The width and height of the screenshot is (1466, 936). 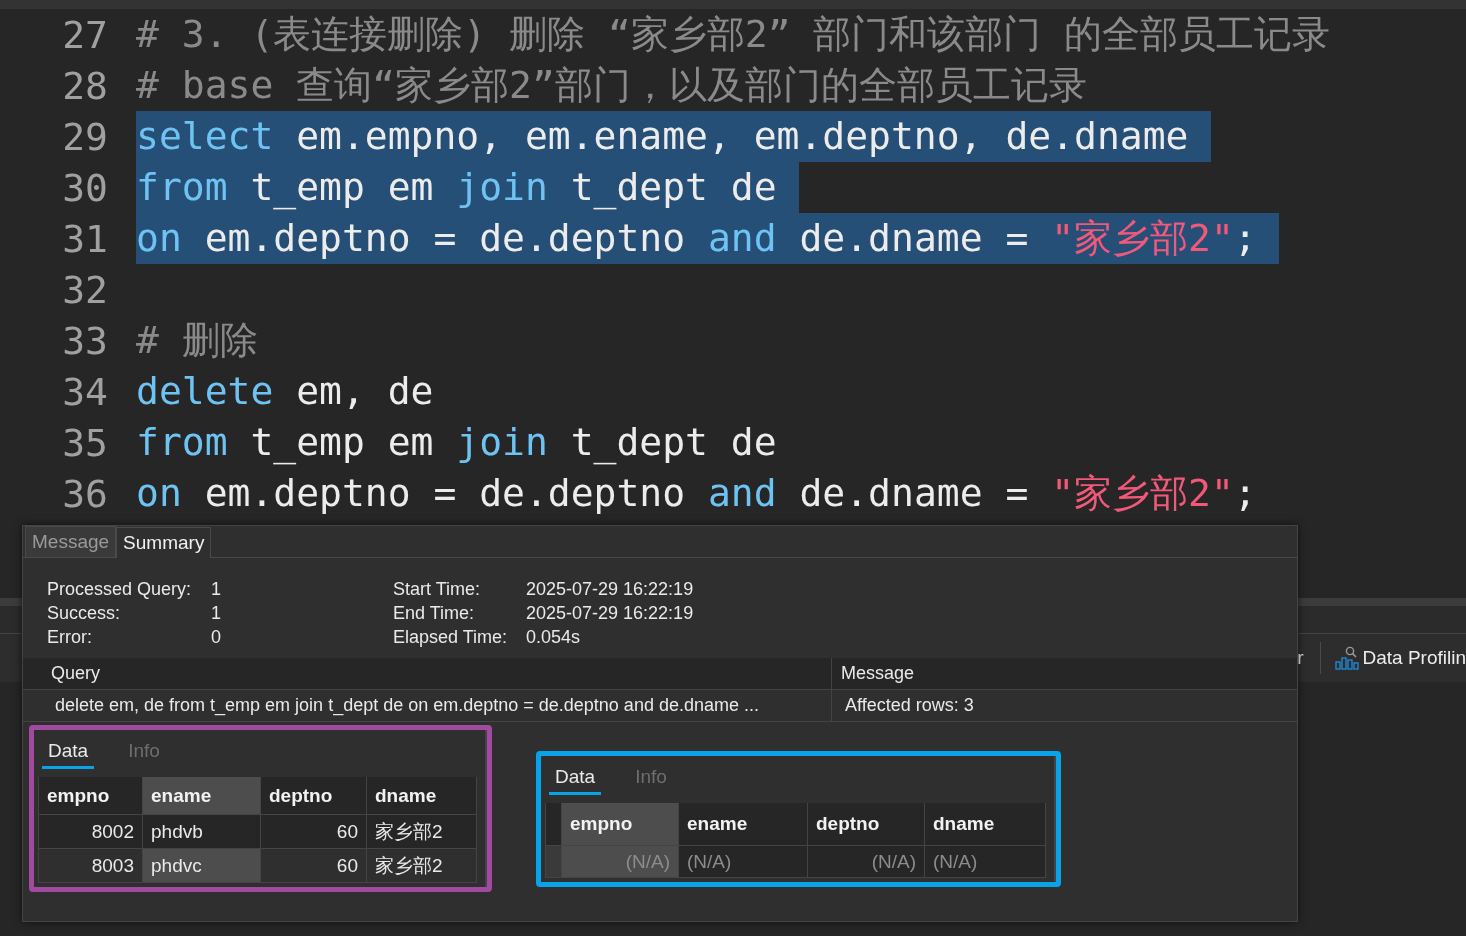 What do you see at coordinates (451, 637) in the screenshot?
I see `stat-label: Elapsed Time:` at bounding box center [451, 637].